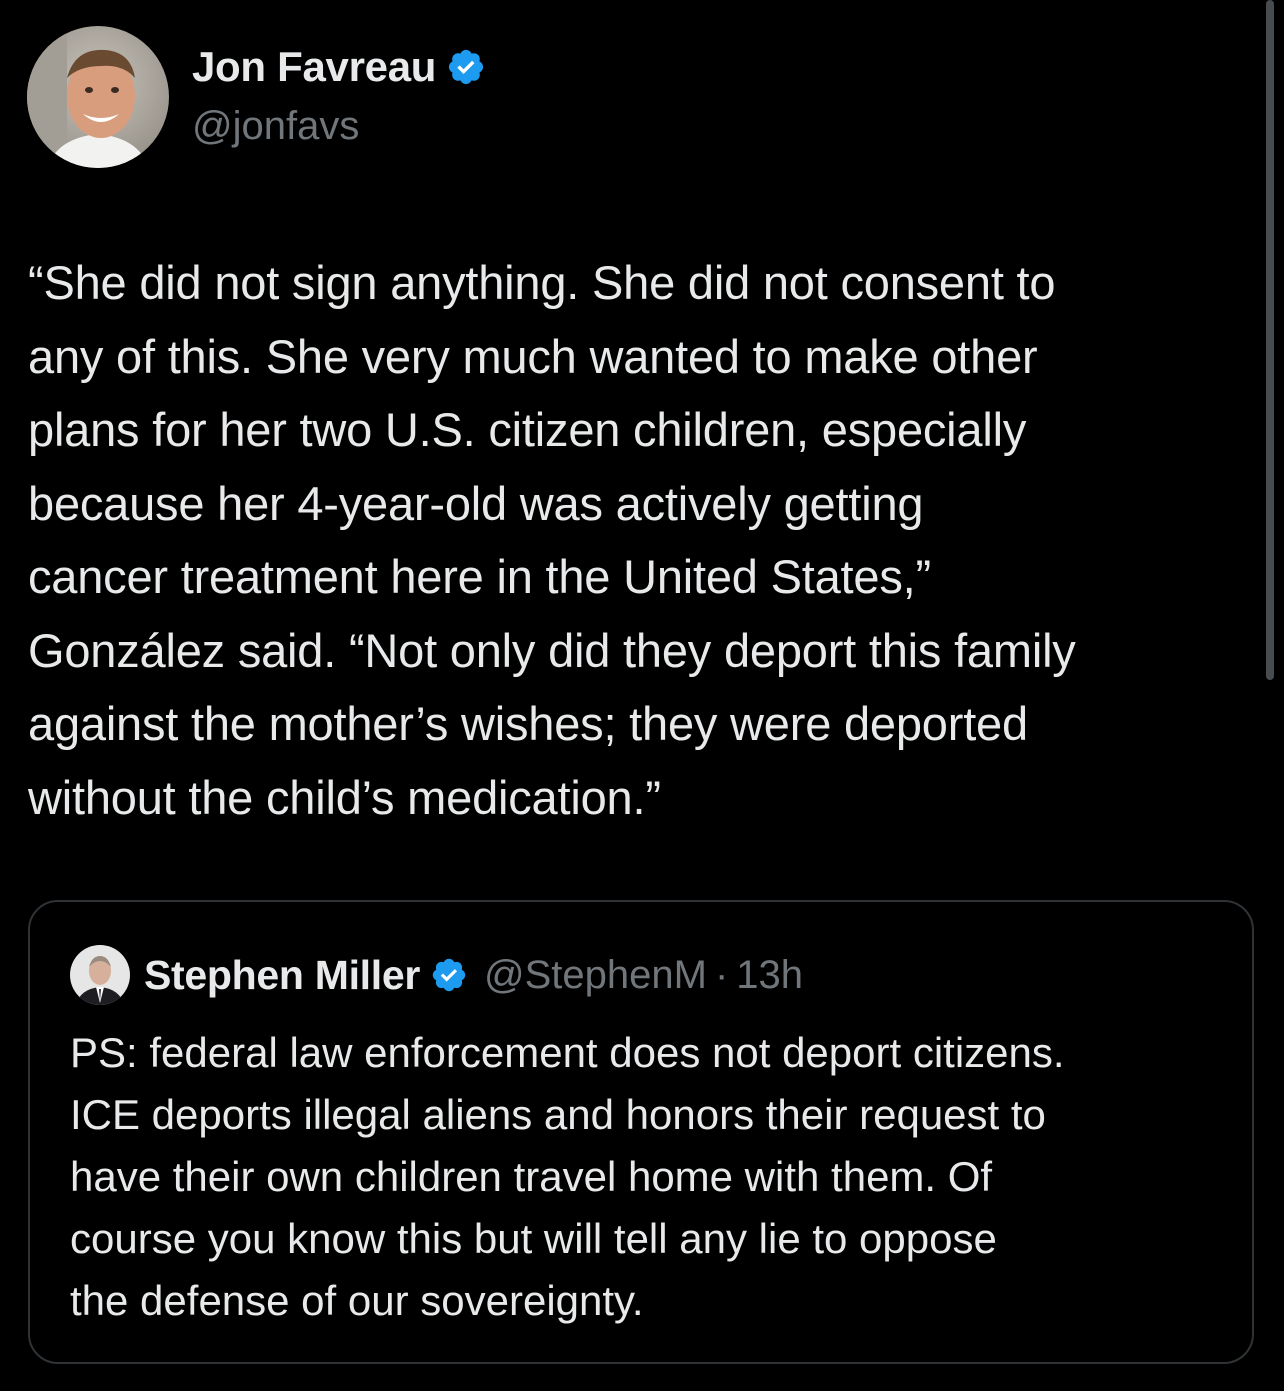 The width and height of the screenshot is (1284, 1391). What do you see at coordinates (100, 975) in the screenshot?
I see `quoted-author-avatar` at bounding box center [100, 975].